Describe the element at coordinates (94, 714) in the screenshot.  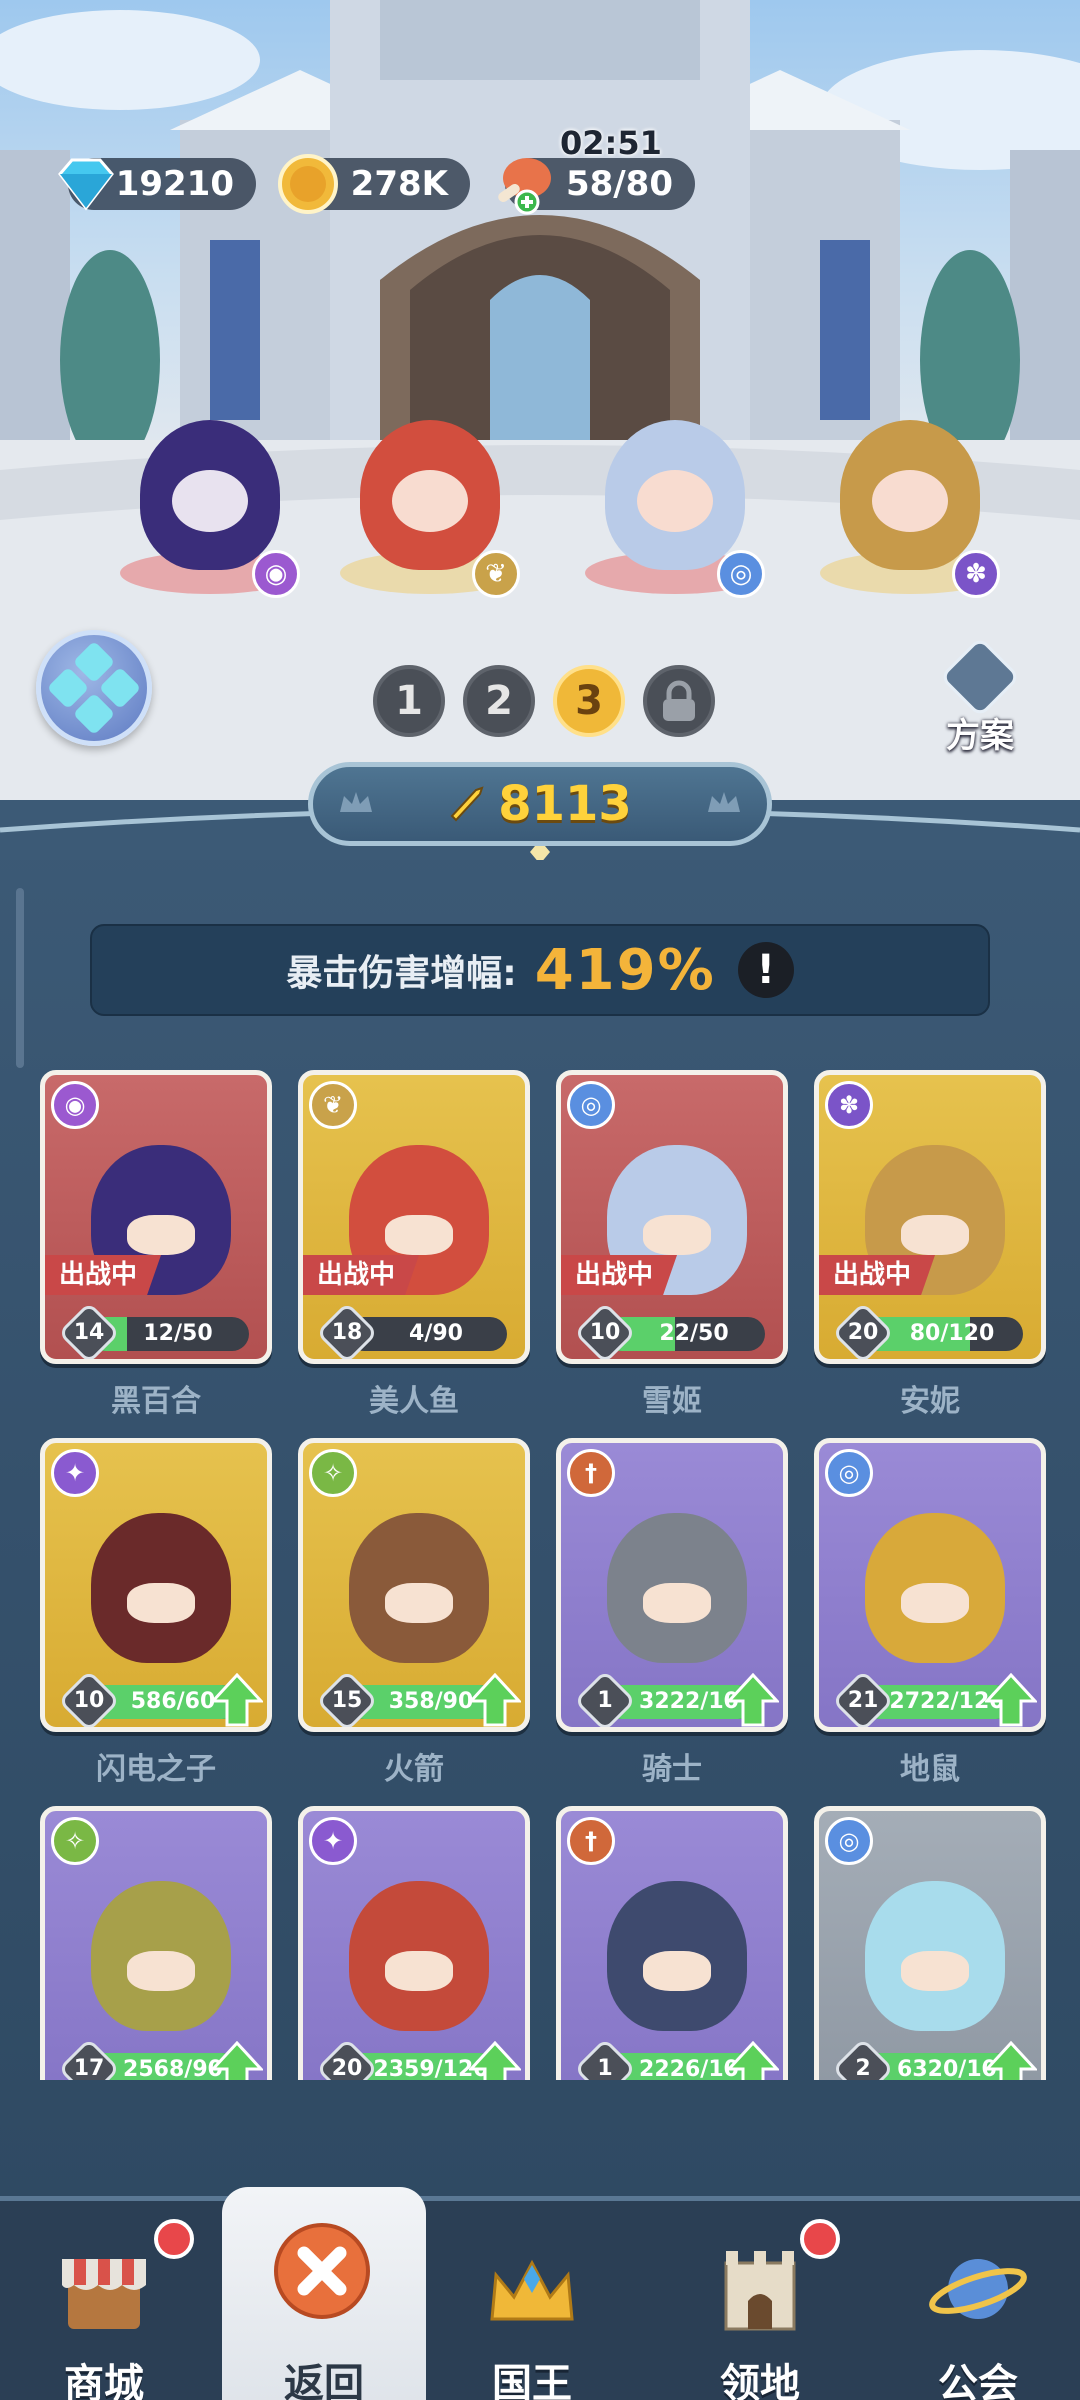
I see `dpad-down` at that location.